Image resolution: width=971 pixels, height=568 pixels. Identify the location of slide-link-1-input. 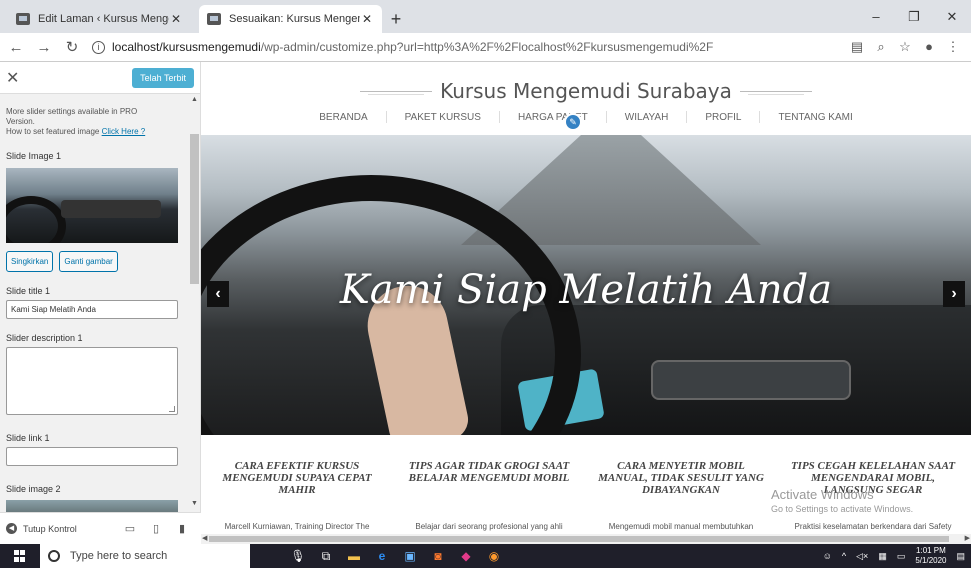
(92, 456).